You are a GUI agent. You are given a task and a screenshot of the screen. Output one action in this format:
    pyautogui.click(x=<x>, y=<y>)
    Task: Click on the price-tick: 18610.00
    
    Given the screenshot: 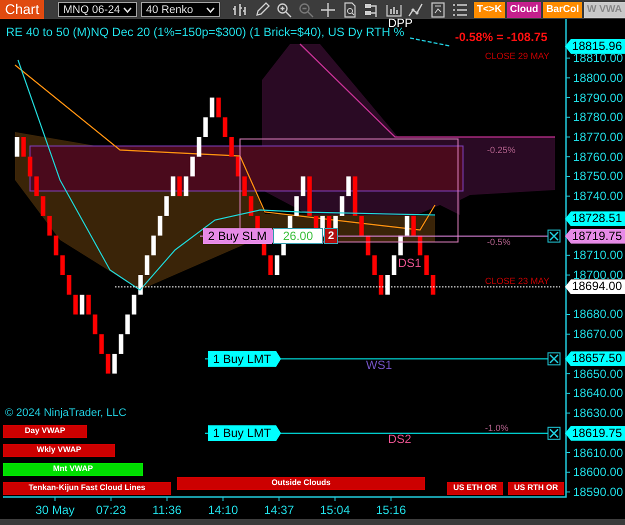 What is the action you would take?
    pyautogui.click(x=598, y=452)
    